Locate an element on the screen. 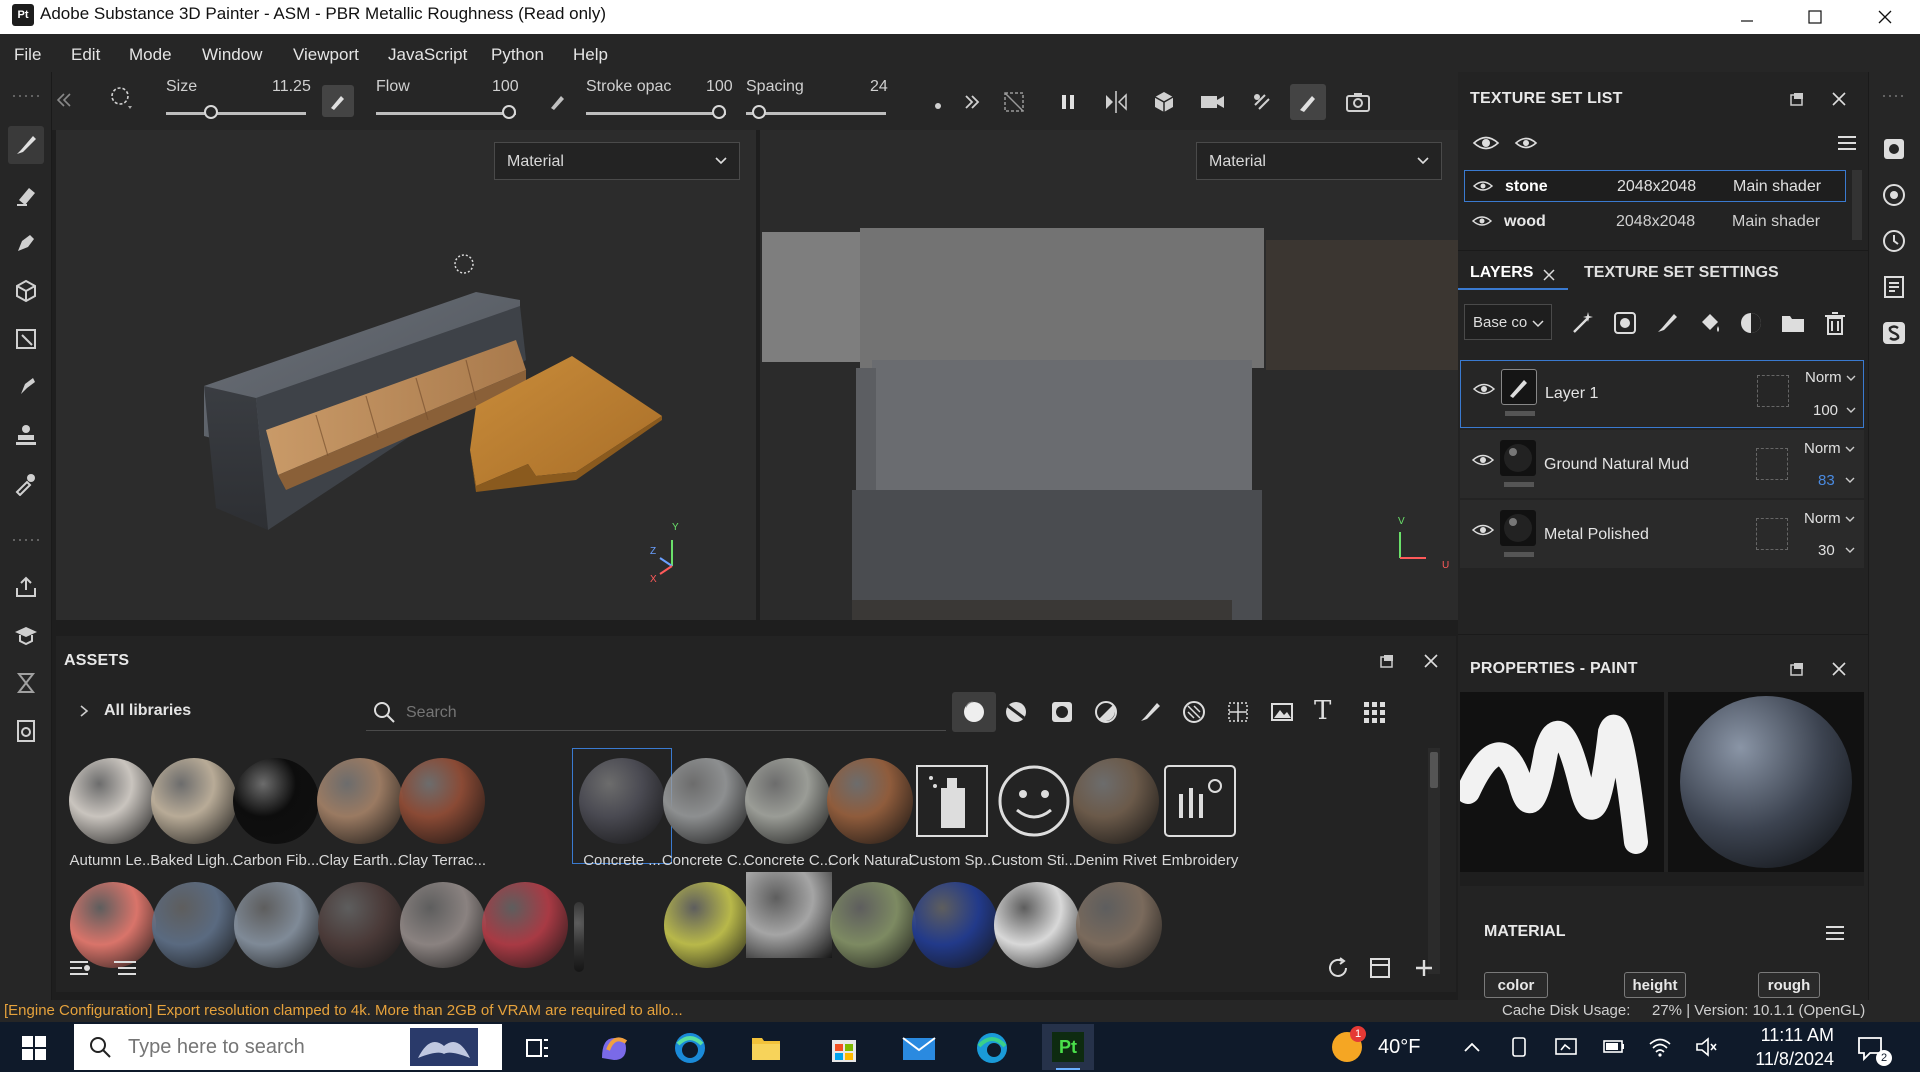 The width and height of the screenshot is (1920, 1072). share-tool is located at coordinates (26, 731).